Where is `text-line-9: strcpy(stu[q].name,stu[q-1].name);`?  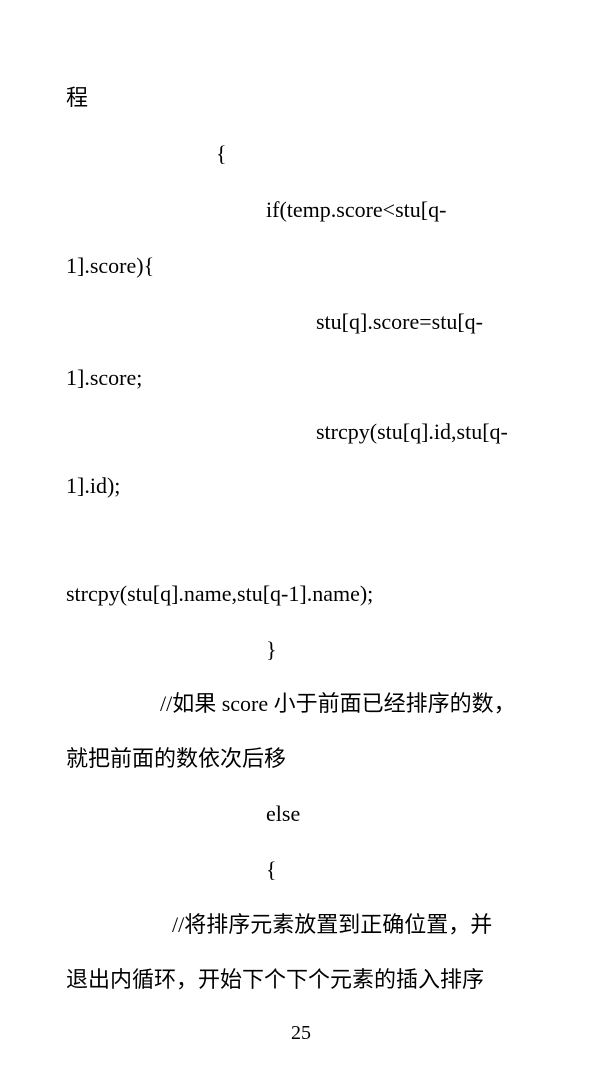 text-line-9: strcpy(stu[q].name,stu[q-1].name); is located at coordinates (220, 593).